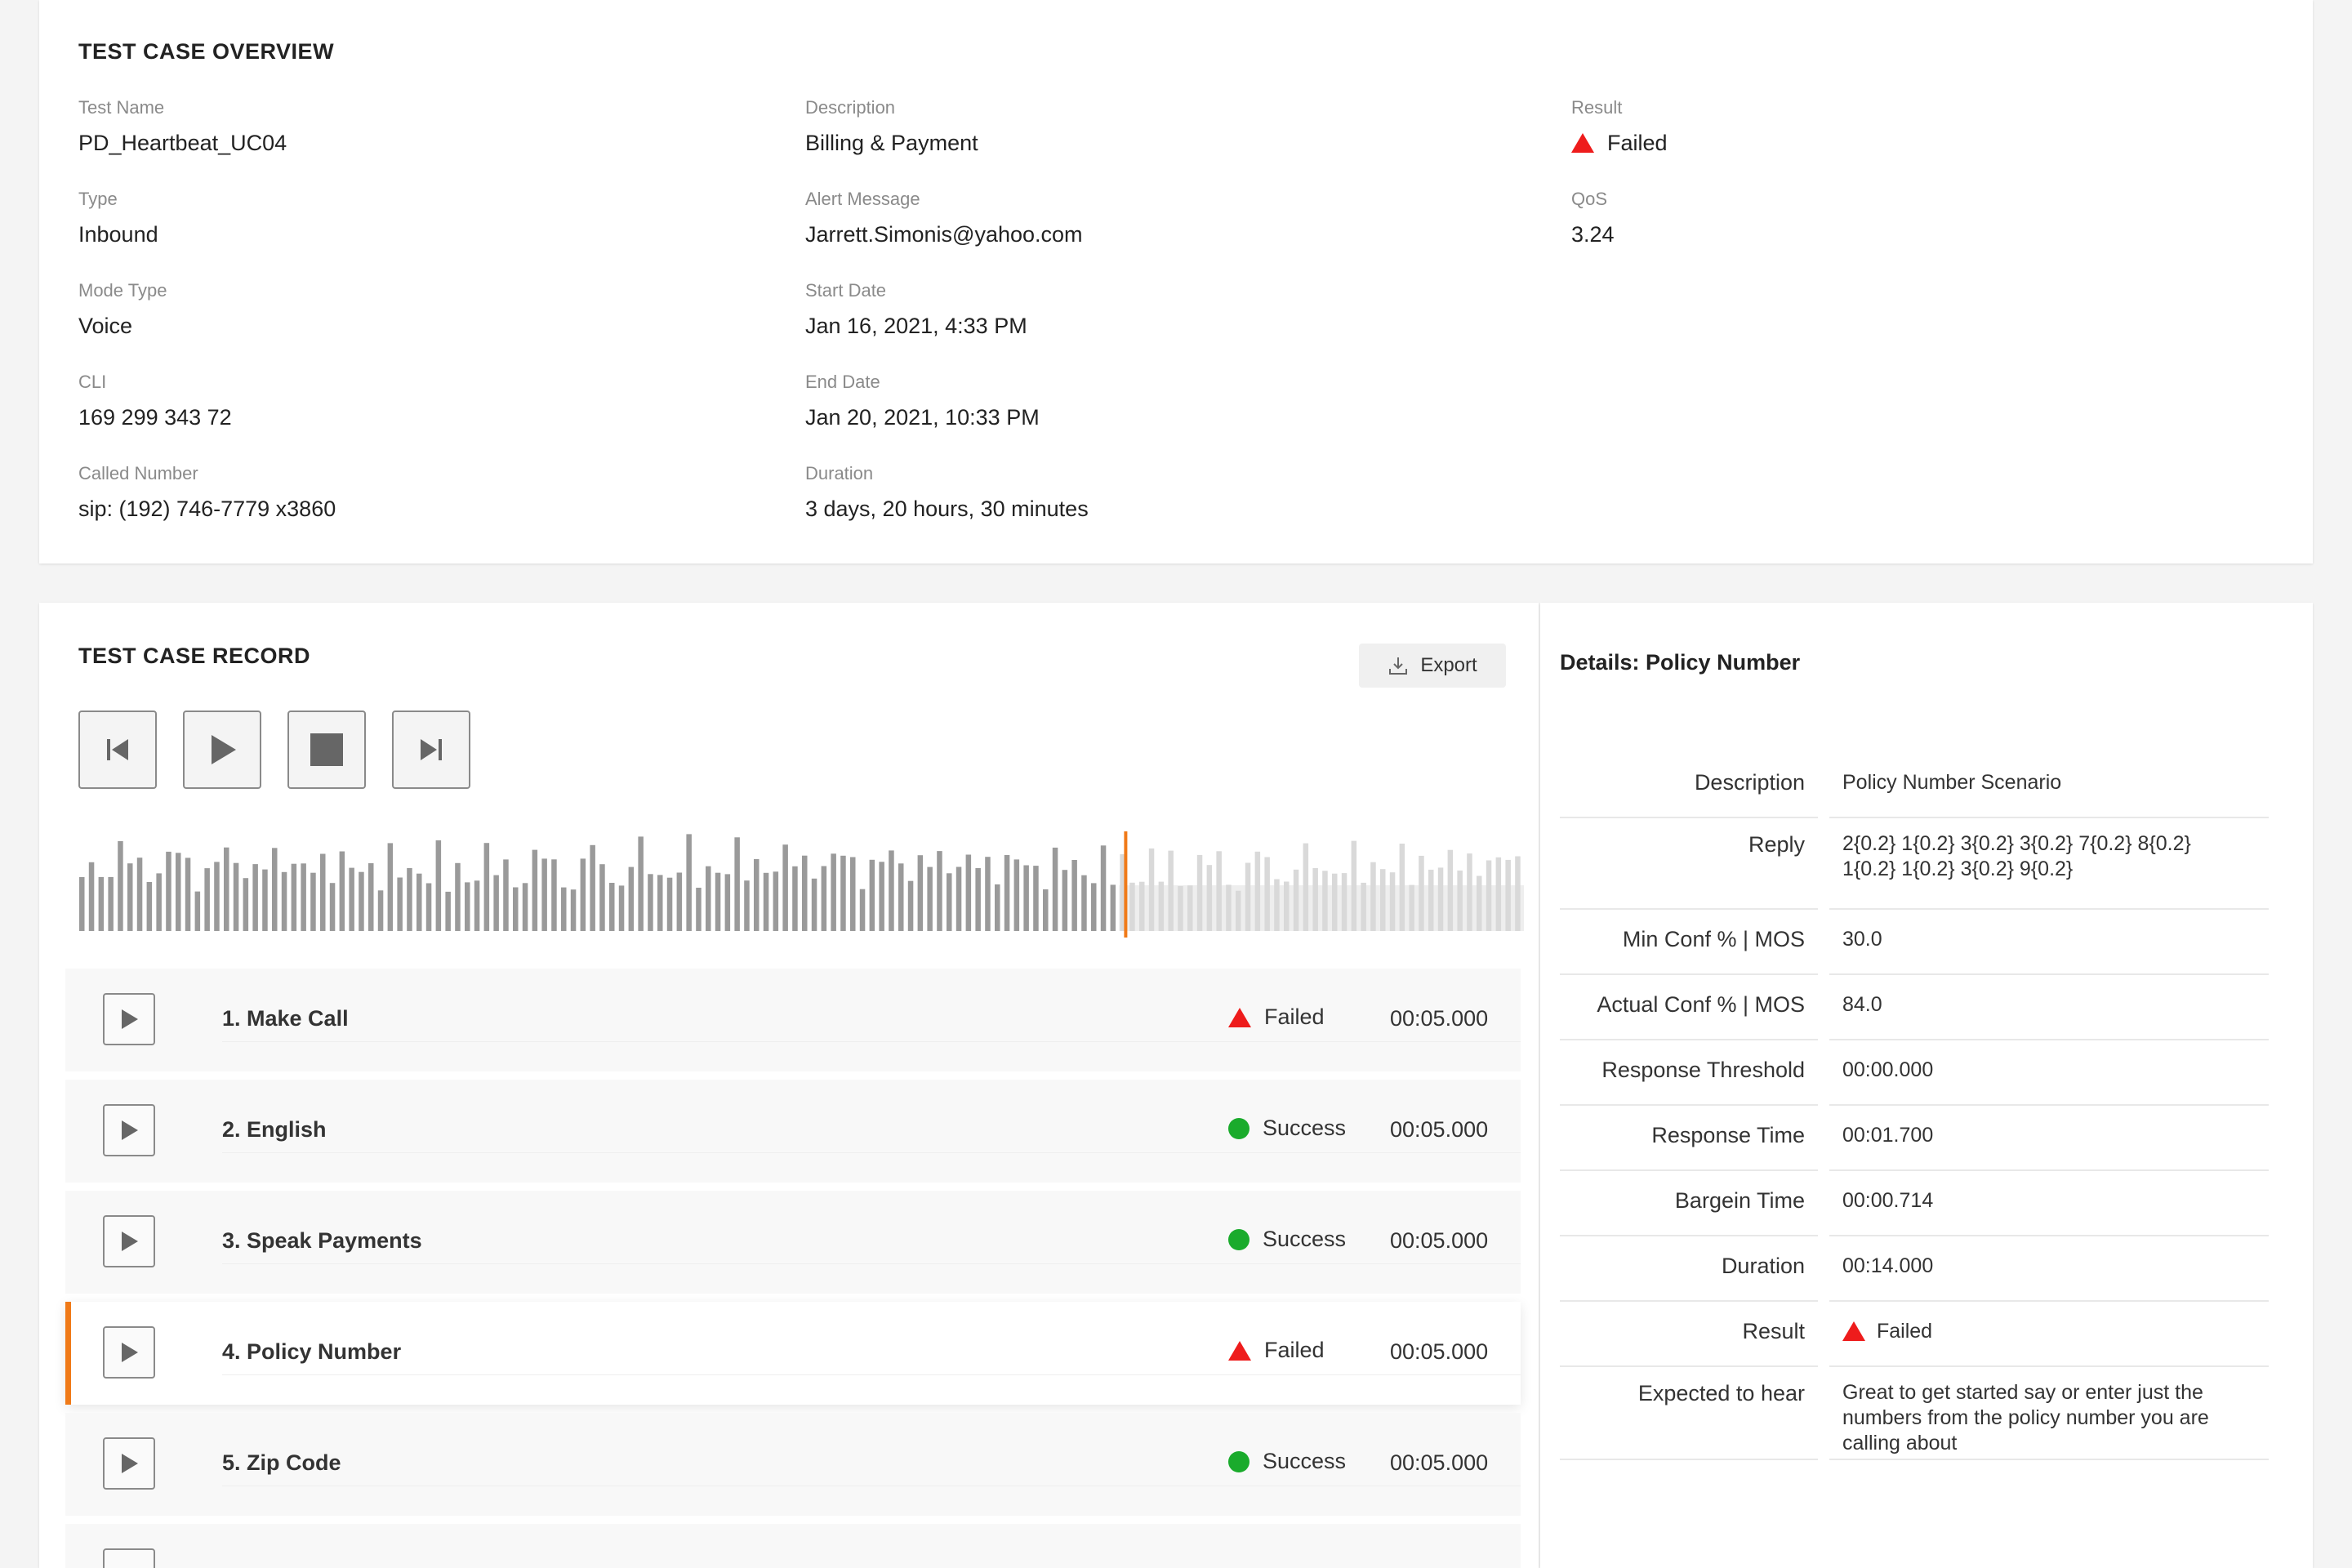 This screenshot has width=2352, height=1568. I want to click on details-title: Details: Policy Number, so click(1680, 662).